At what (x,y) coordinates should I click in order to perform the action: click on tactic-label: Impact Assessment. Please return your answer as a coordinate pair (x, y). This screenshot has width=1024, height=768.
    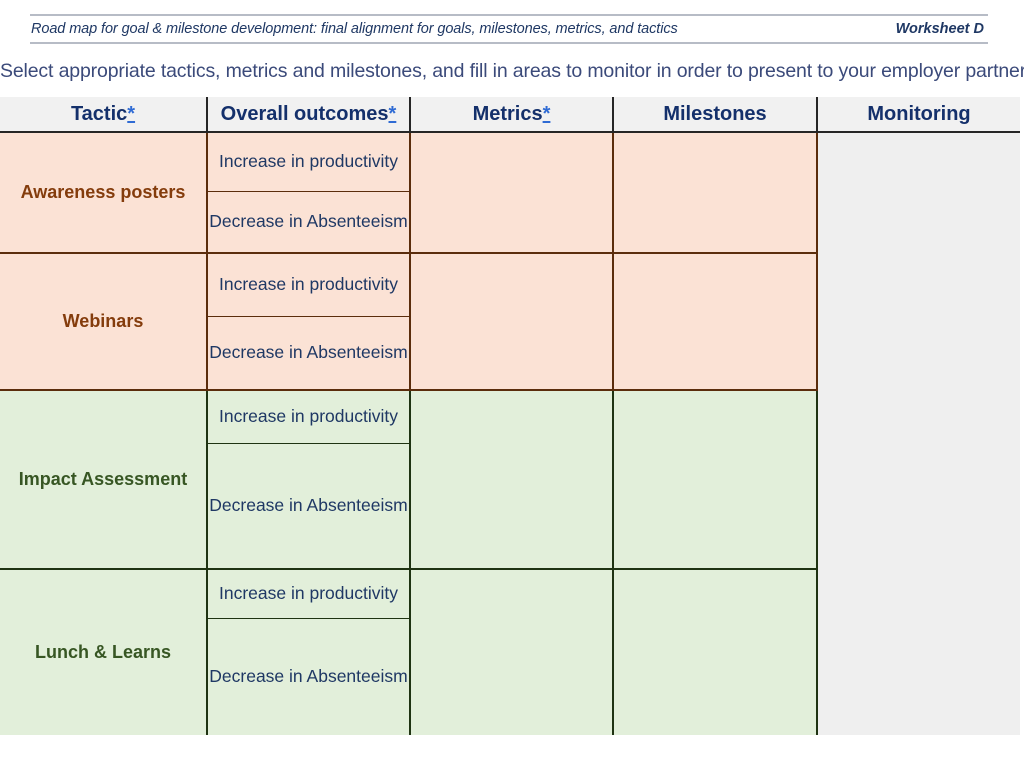
    Looking at the image, I should click on (103, 479).